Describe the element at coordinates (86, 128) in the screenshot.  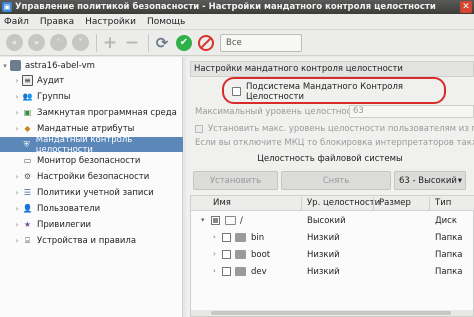
I see `tree-item-label: Мандатные атрибуты` at that location.